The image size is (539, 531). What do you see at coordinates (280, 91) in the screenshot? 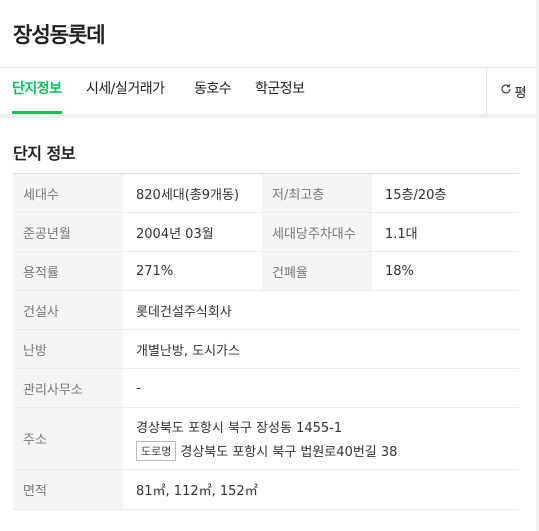
I see `tab-school-info: 학군정보` at bounding box center [280, 91].